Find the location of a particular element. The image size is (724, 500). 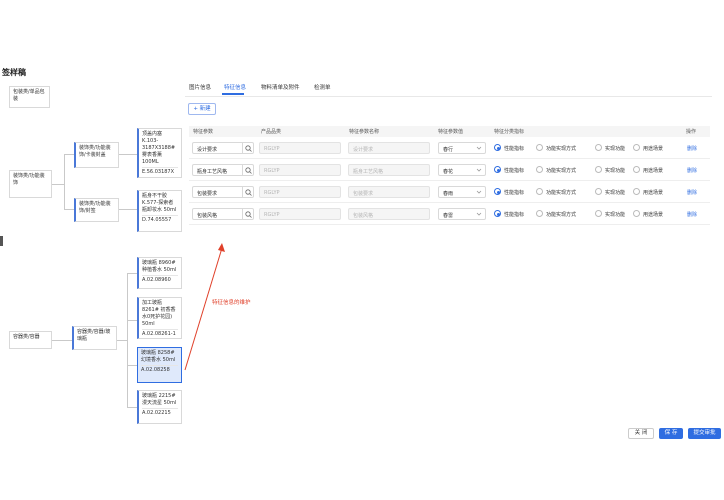

col-header: 特征参数 is located at coordinates (203, 132).